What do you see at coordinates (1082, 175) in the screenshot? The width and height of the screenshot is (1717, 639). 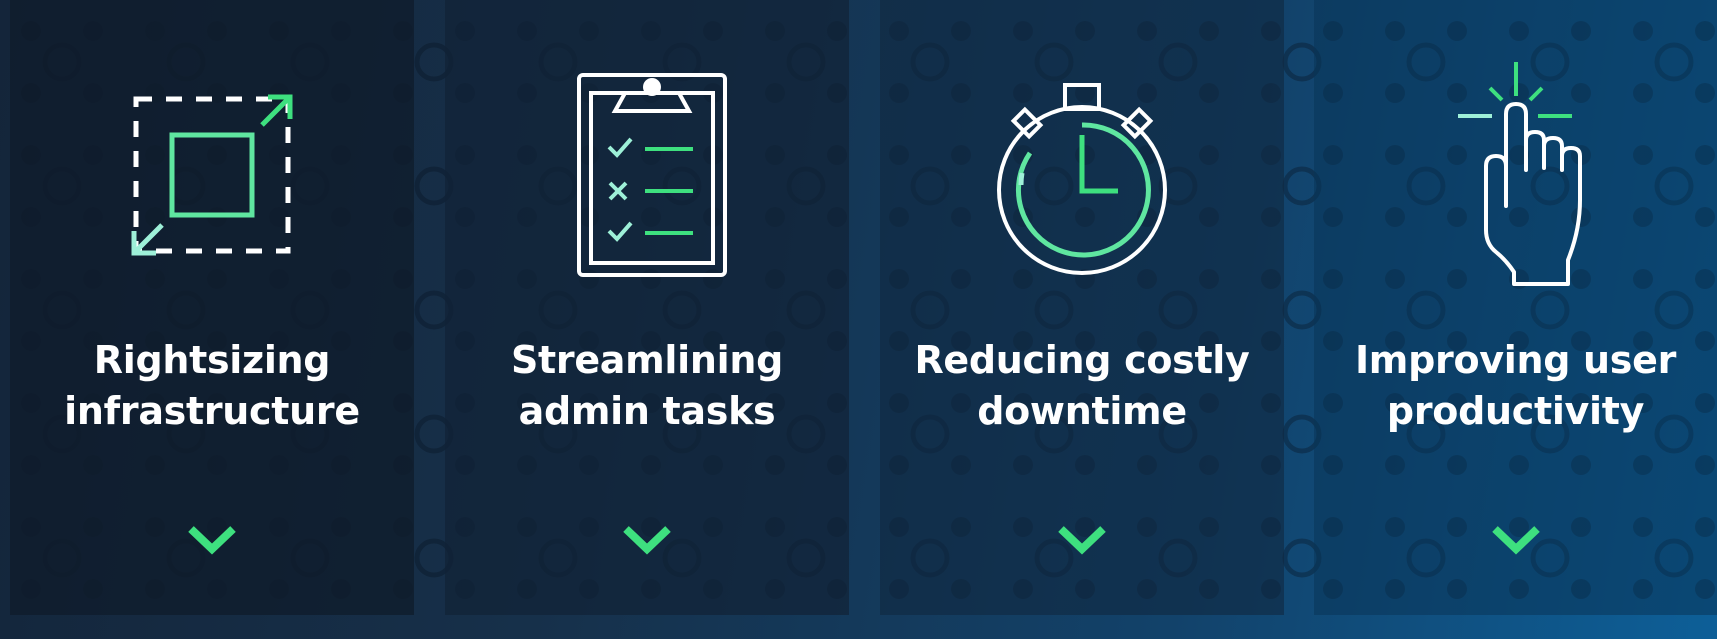 I see `stopwatch-icon` at bounding box center [1082, 175].